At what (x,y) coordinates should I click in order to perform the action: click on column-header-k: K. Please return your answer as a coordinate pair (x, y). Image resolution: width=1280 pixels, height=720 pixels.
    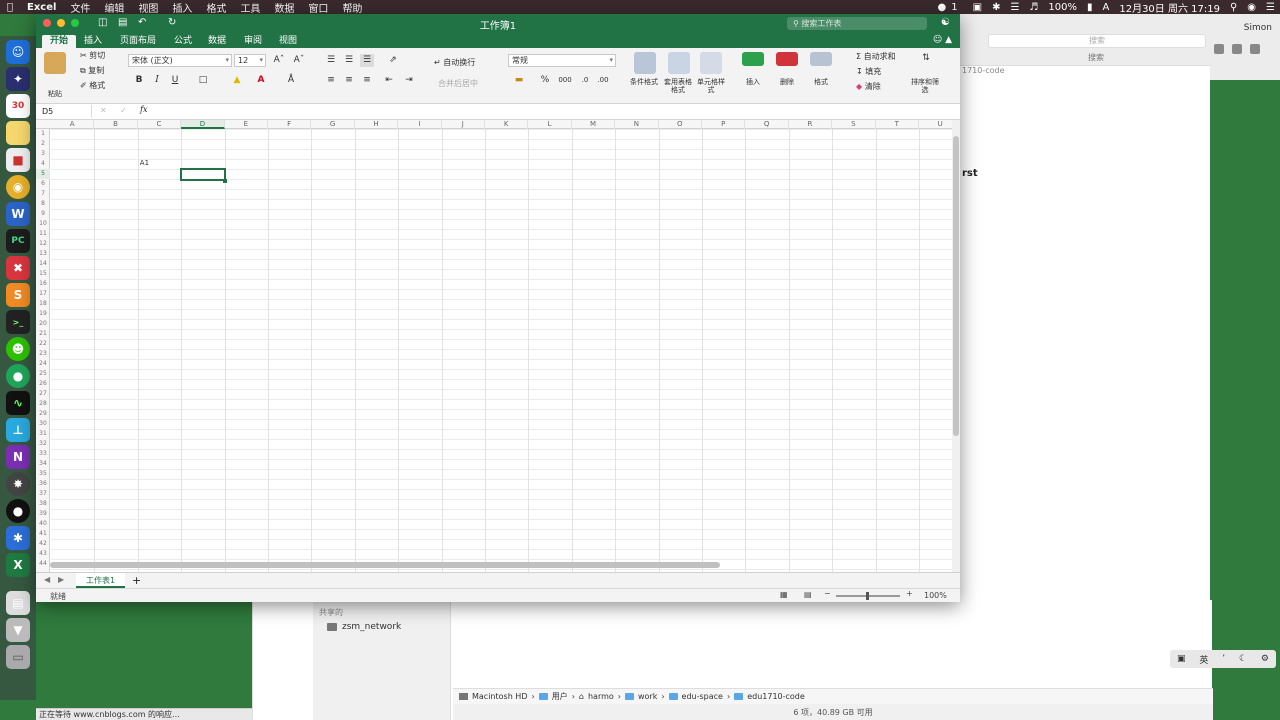
    Looking at the image, I should click on (507, 124).